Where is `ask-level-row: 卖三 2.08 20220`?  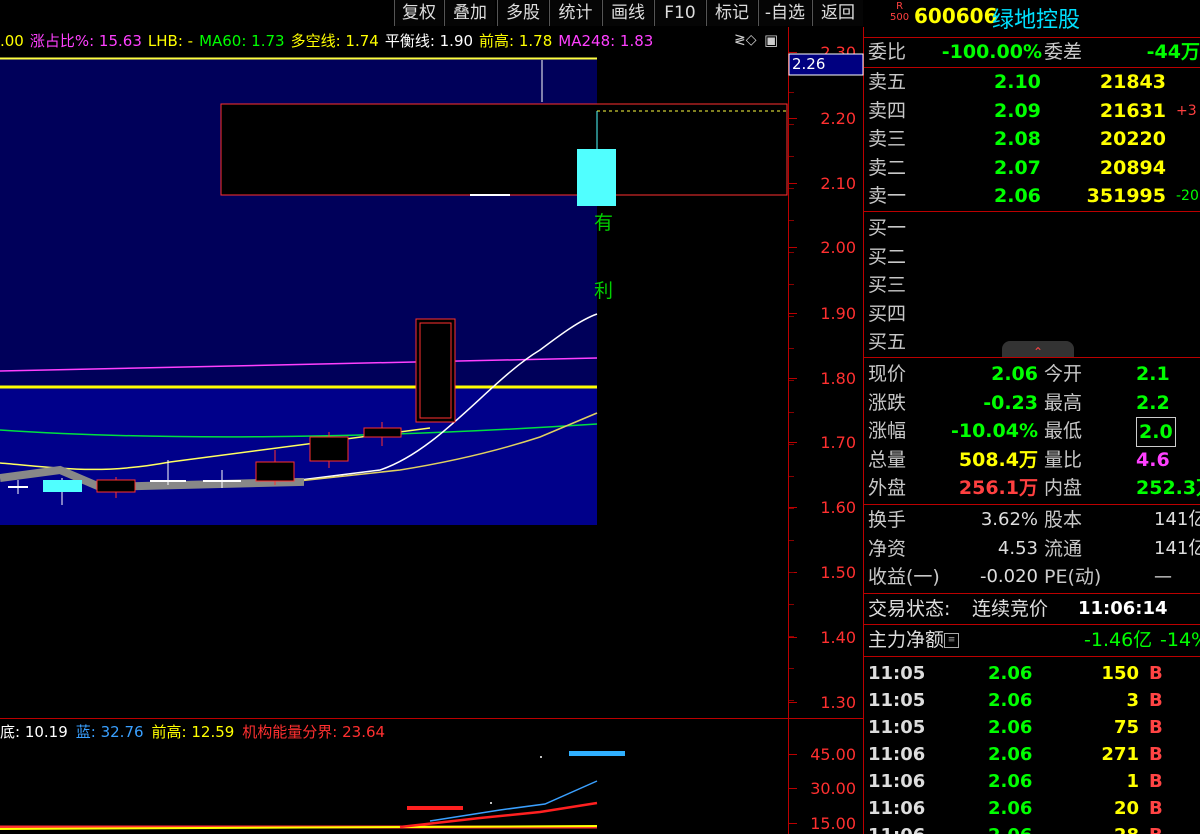
ask-level-row: 卖三 2.08 20220 is located at coordinates (1032, 139).